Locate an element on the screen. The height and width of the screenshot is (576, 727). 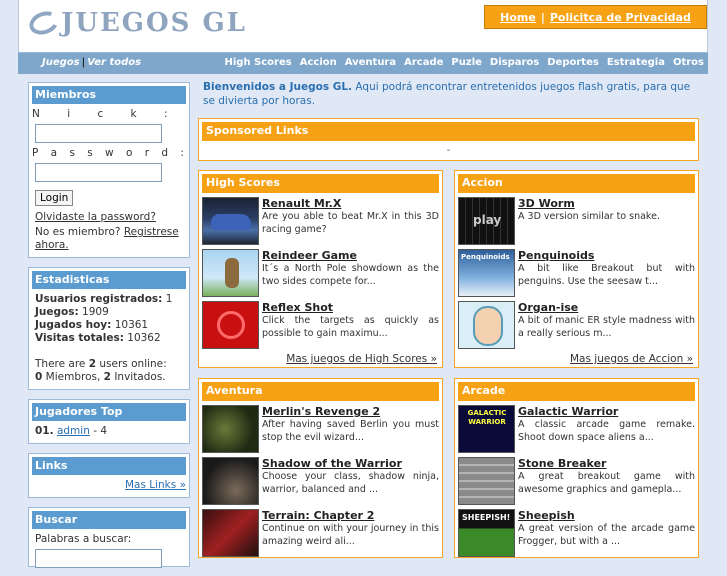
logo-swoosh-icon is located at coordinates (44, 23).